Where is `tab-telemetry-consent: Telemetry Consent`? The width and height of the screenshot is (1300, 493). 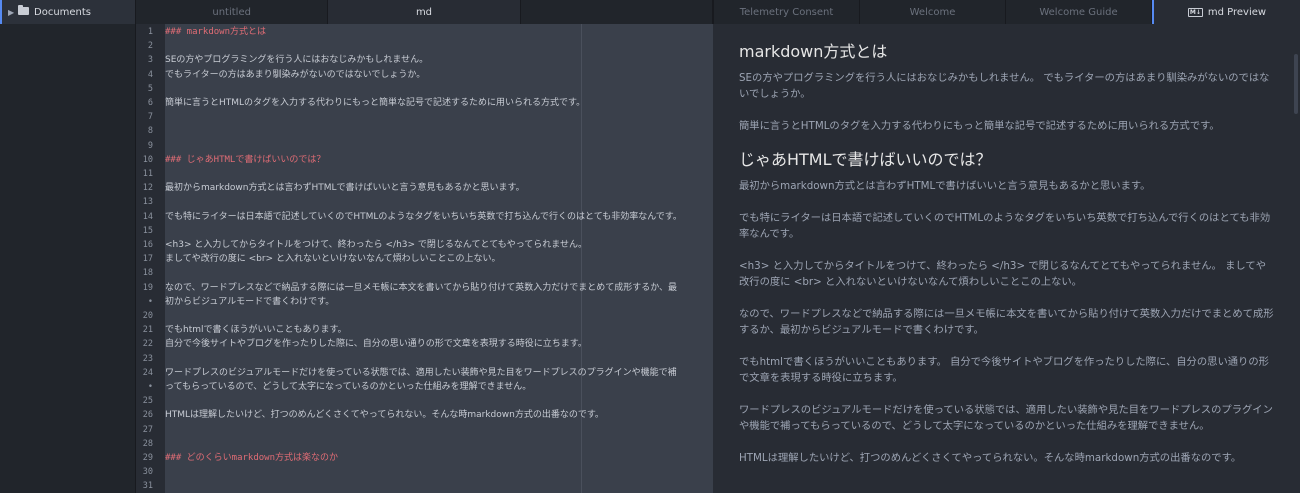
tab-telemetry-consent: Telemetry Consent is located at coordinates (787, 12).